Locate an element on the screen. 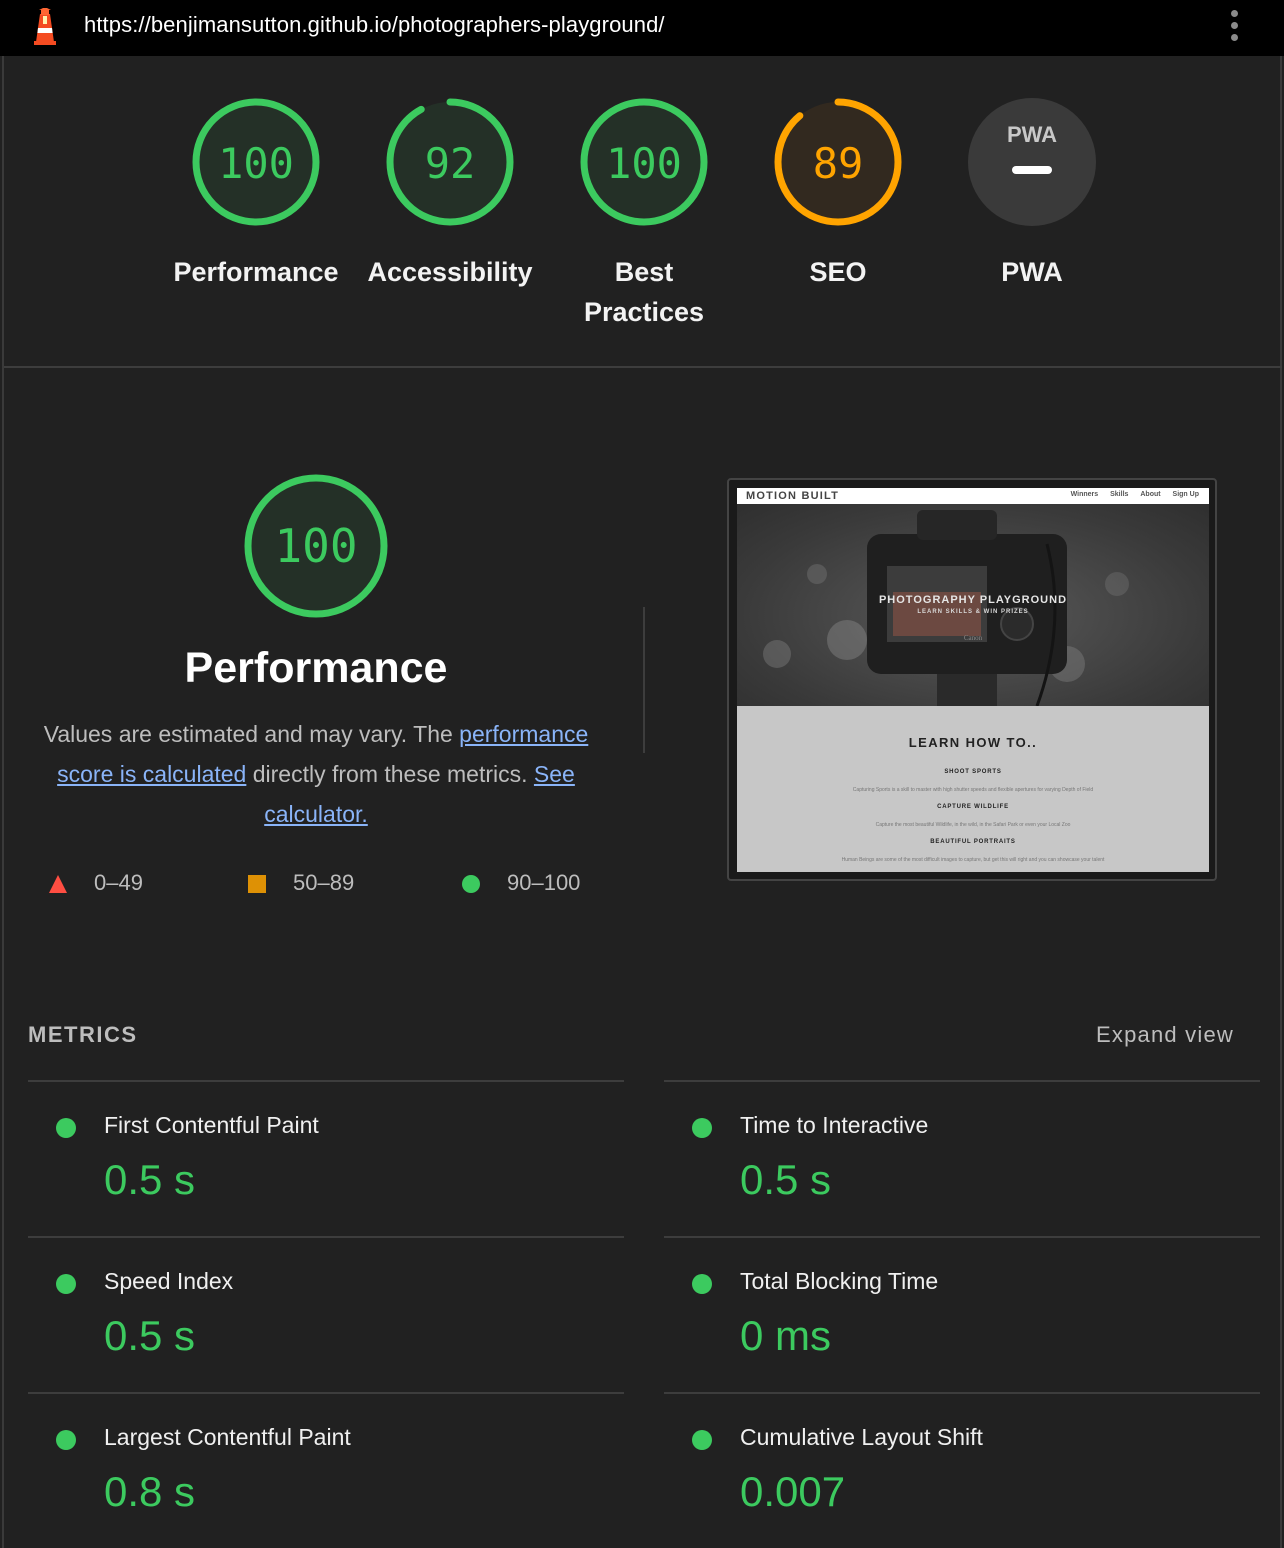 The width and height of the screenshot is (1284, 1548). gauge-accessibility: 92 Accessibility is located at coordinates (450, 194).